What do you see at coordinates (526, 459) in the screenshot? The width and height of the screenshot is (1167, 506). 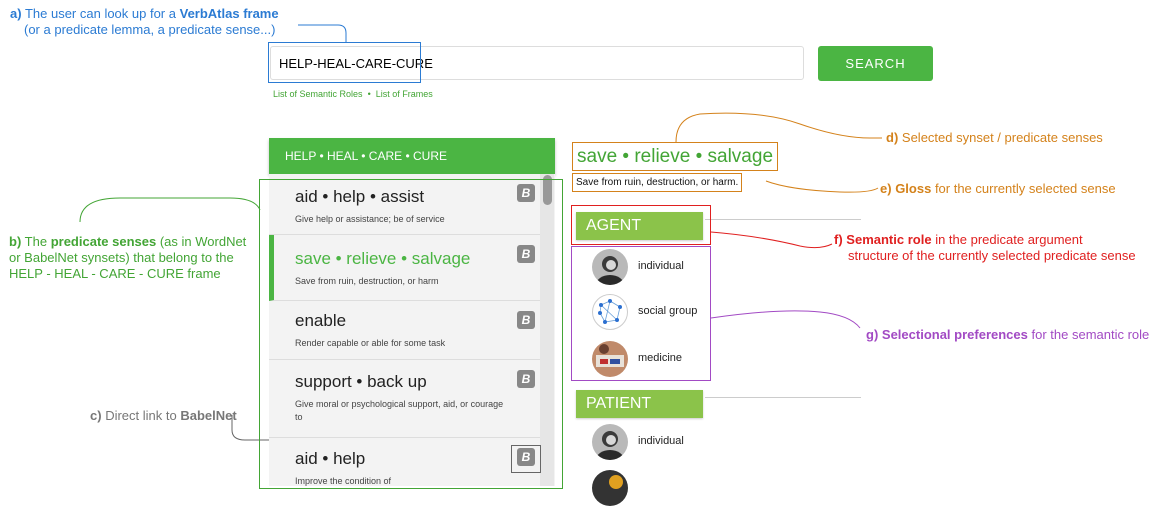 I see `babelnet-highlight-box` at bounding box center [526, 459].